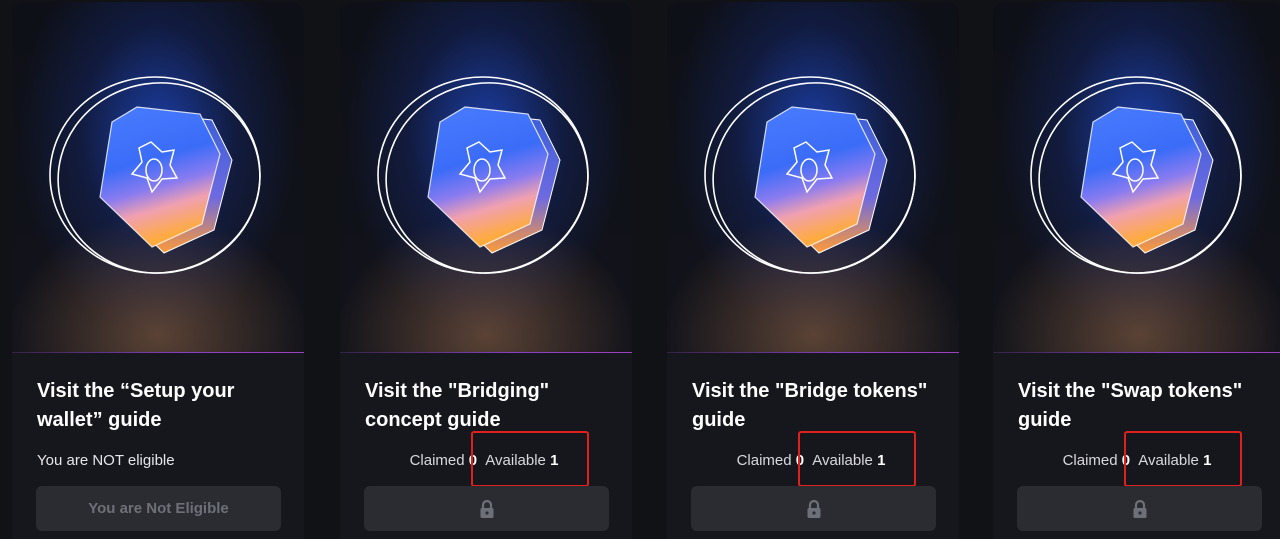  Describe the element at coordinates (106, 460) in the screenshot. I see `eligibility-status: You are NOT eligible` at that location.